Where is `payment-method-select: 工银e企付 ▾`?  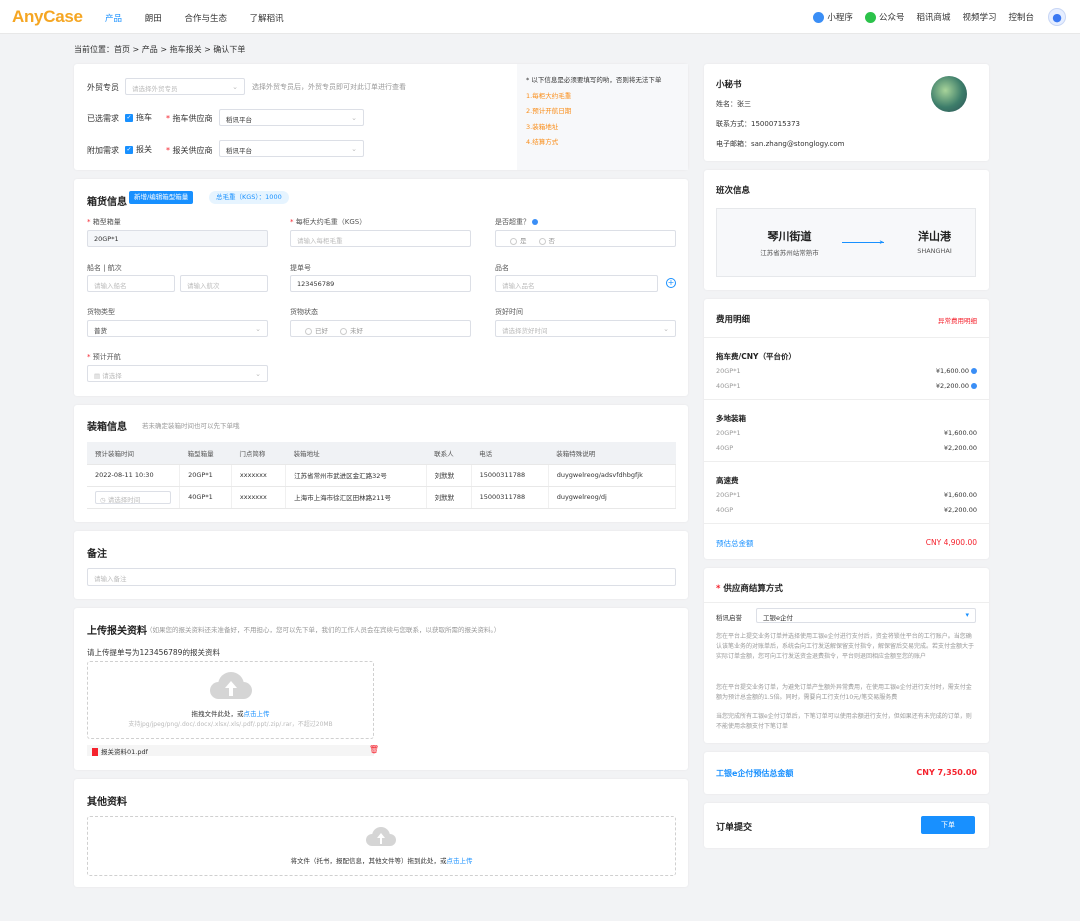 payment-method-select: 工银e企付 ▾ is located at coordinates (866, 615).